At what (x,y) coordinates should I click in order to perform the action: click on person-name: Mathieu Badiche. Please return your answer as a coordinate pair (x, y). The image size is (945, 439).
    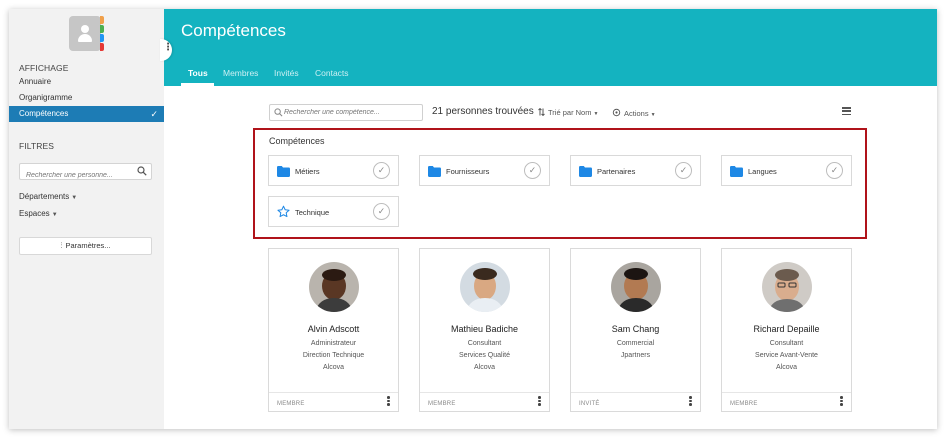
    Looking at the image, I should click on (484, 329).